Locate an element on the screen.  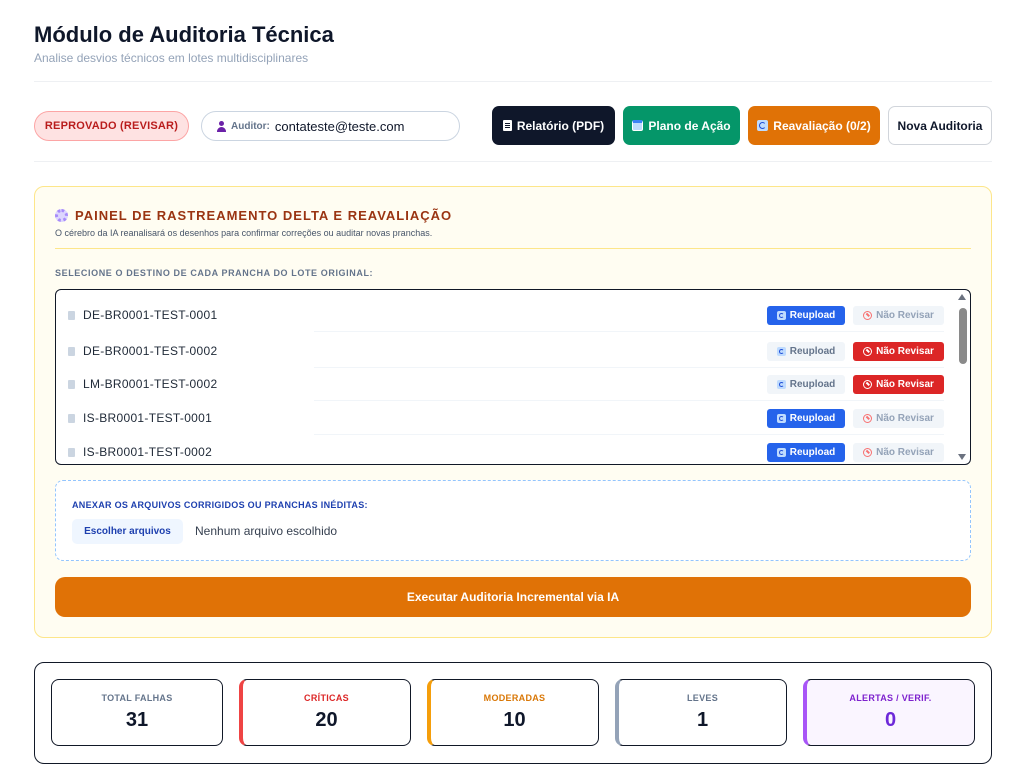
stat-label: TOTAL FALHAS is located at coordinates (137, 698).